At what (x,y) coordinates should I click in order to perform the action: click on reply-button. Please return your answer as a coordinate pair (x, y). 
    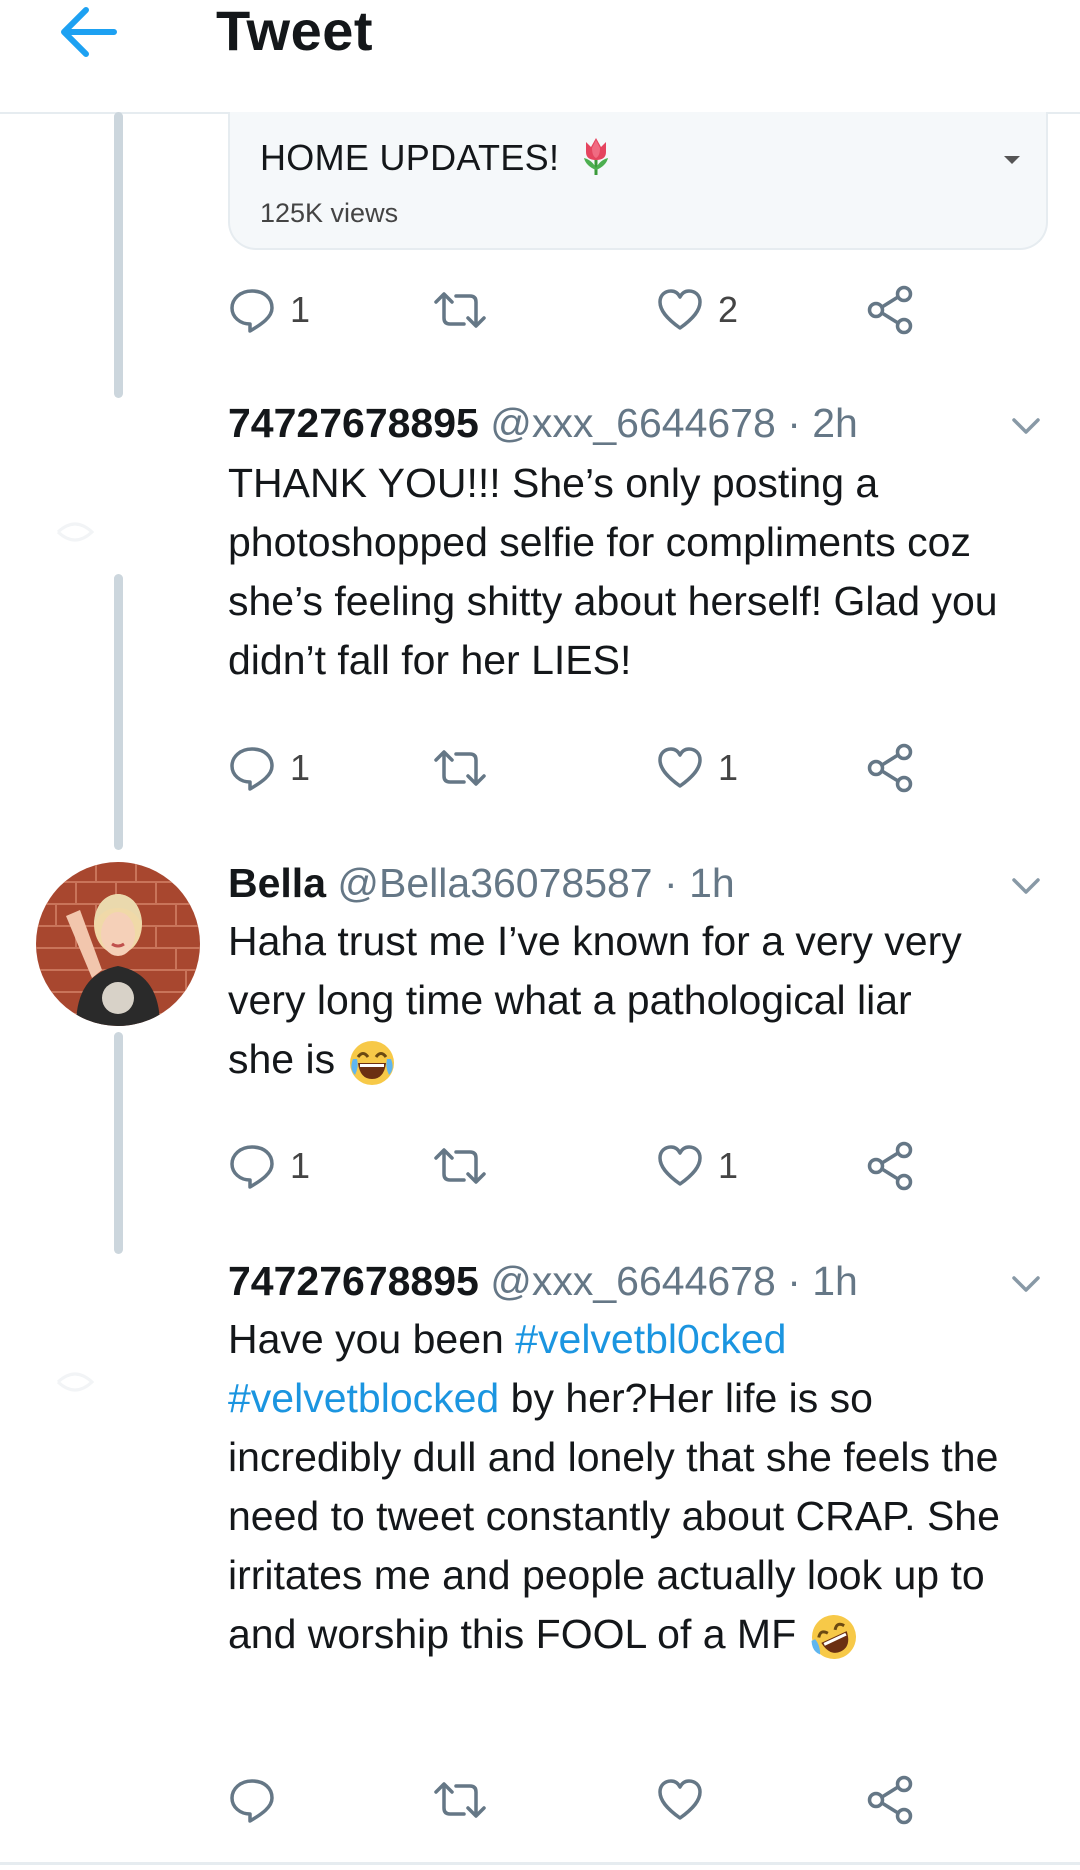
    Looking at the image, I should click on (259, 1800).